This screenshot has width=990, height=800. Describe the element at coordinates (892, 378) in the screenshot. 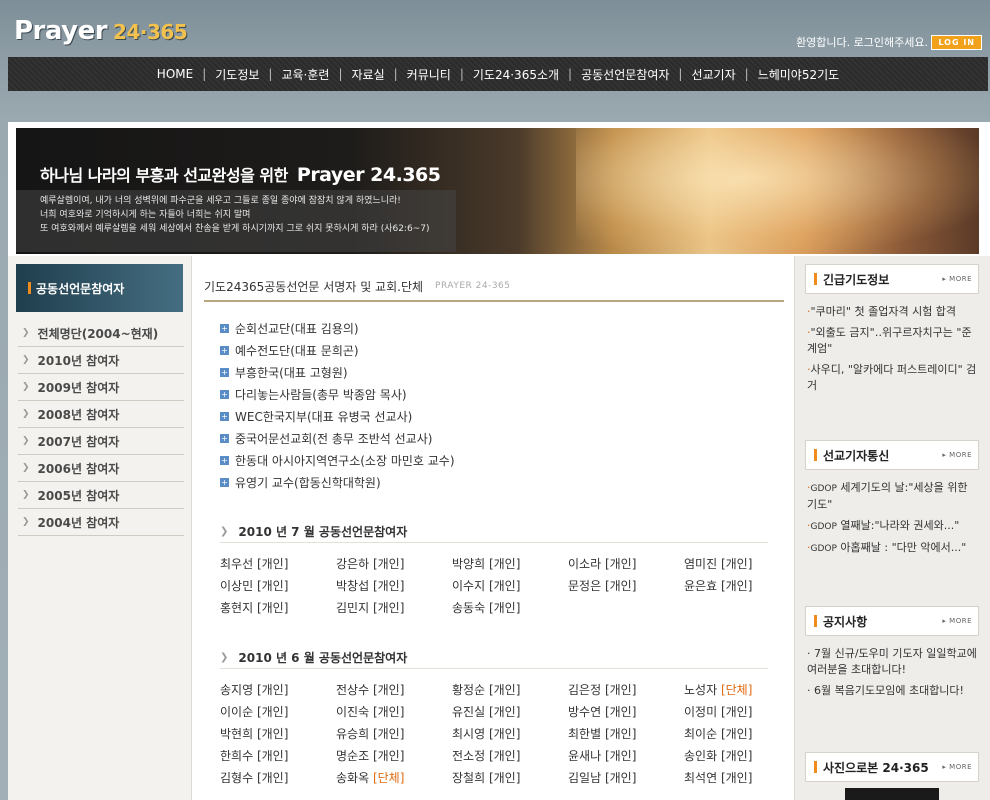

I see `urgent-item: ·사우디, "알카에다 퍼스트레이디" 검거` at that location.